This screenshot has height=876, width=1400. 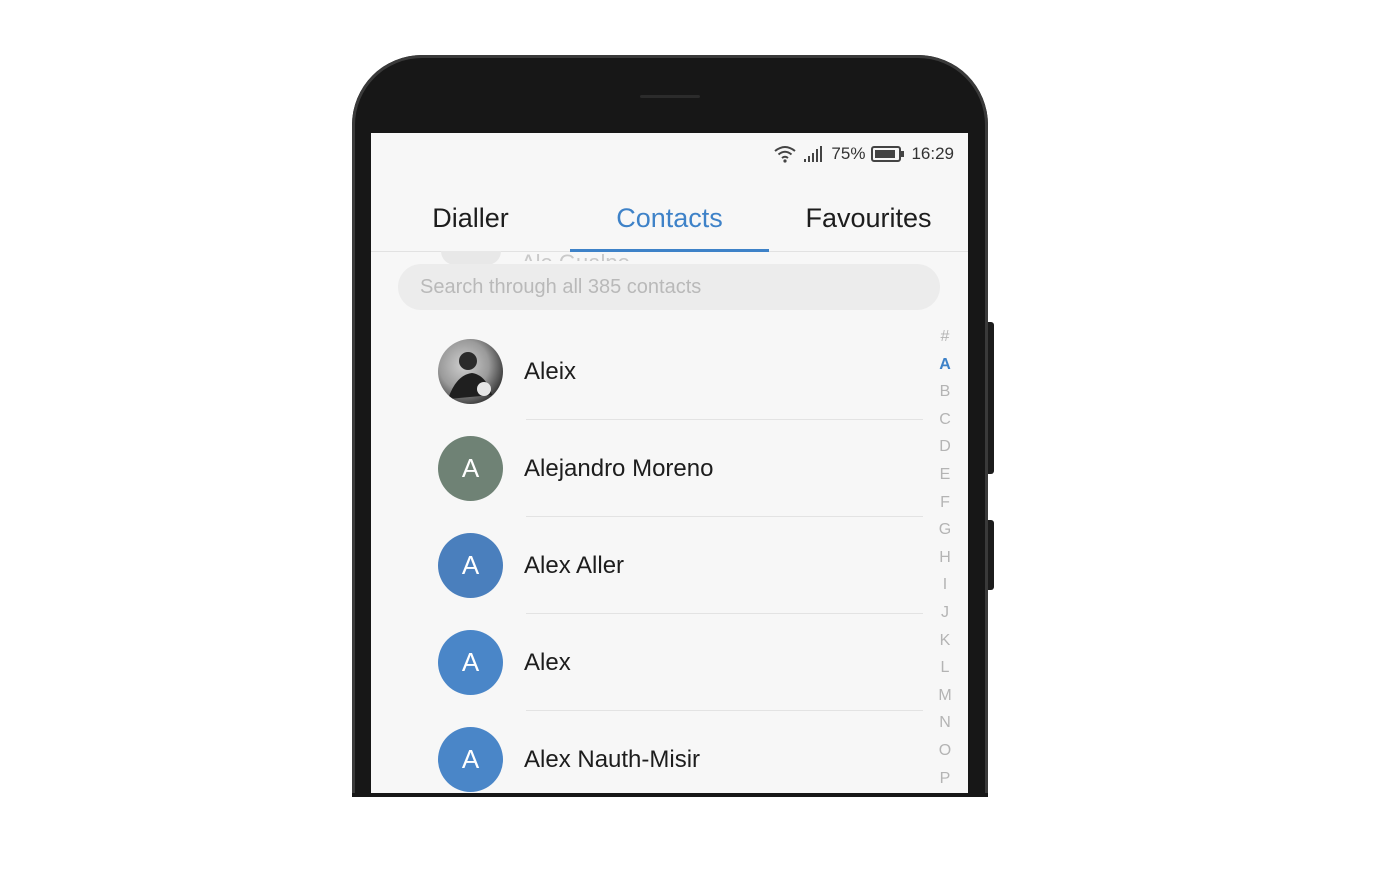 I want to click on tab-bar: Dialler Contacts Favourites, so click(x=669, y=218).